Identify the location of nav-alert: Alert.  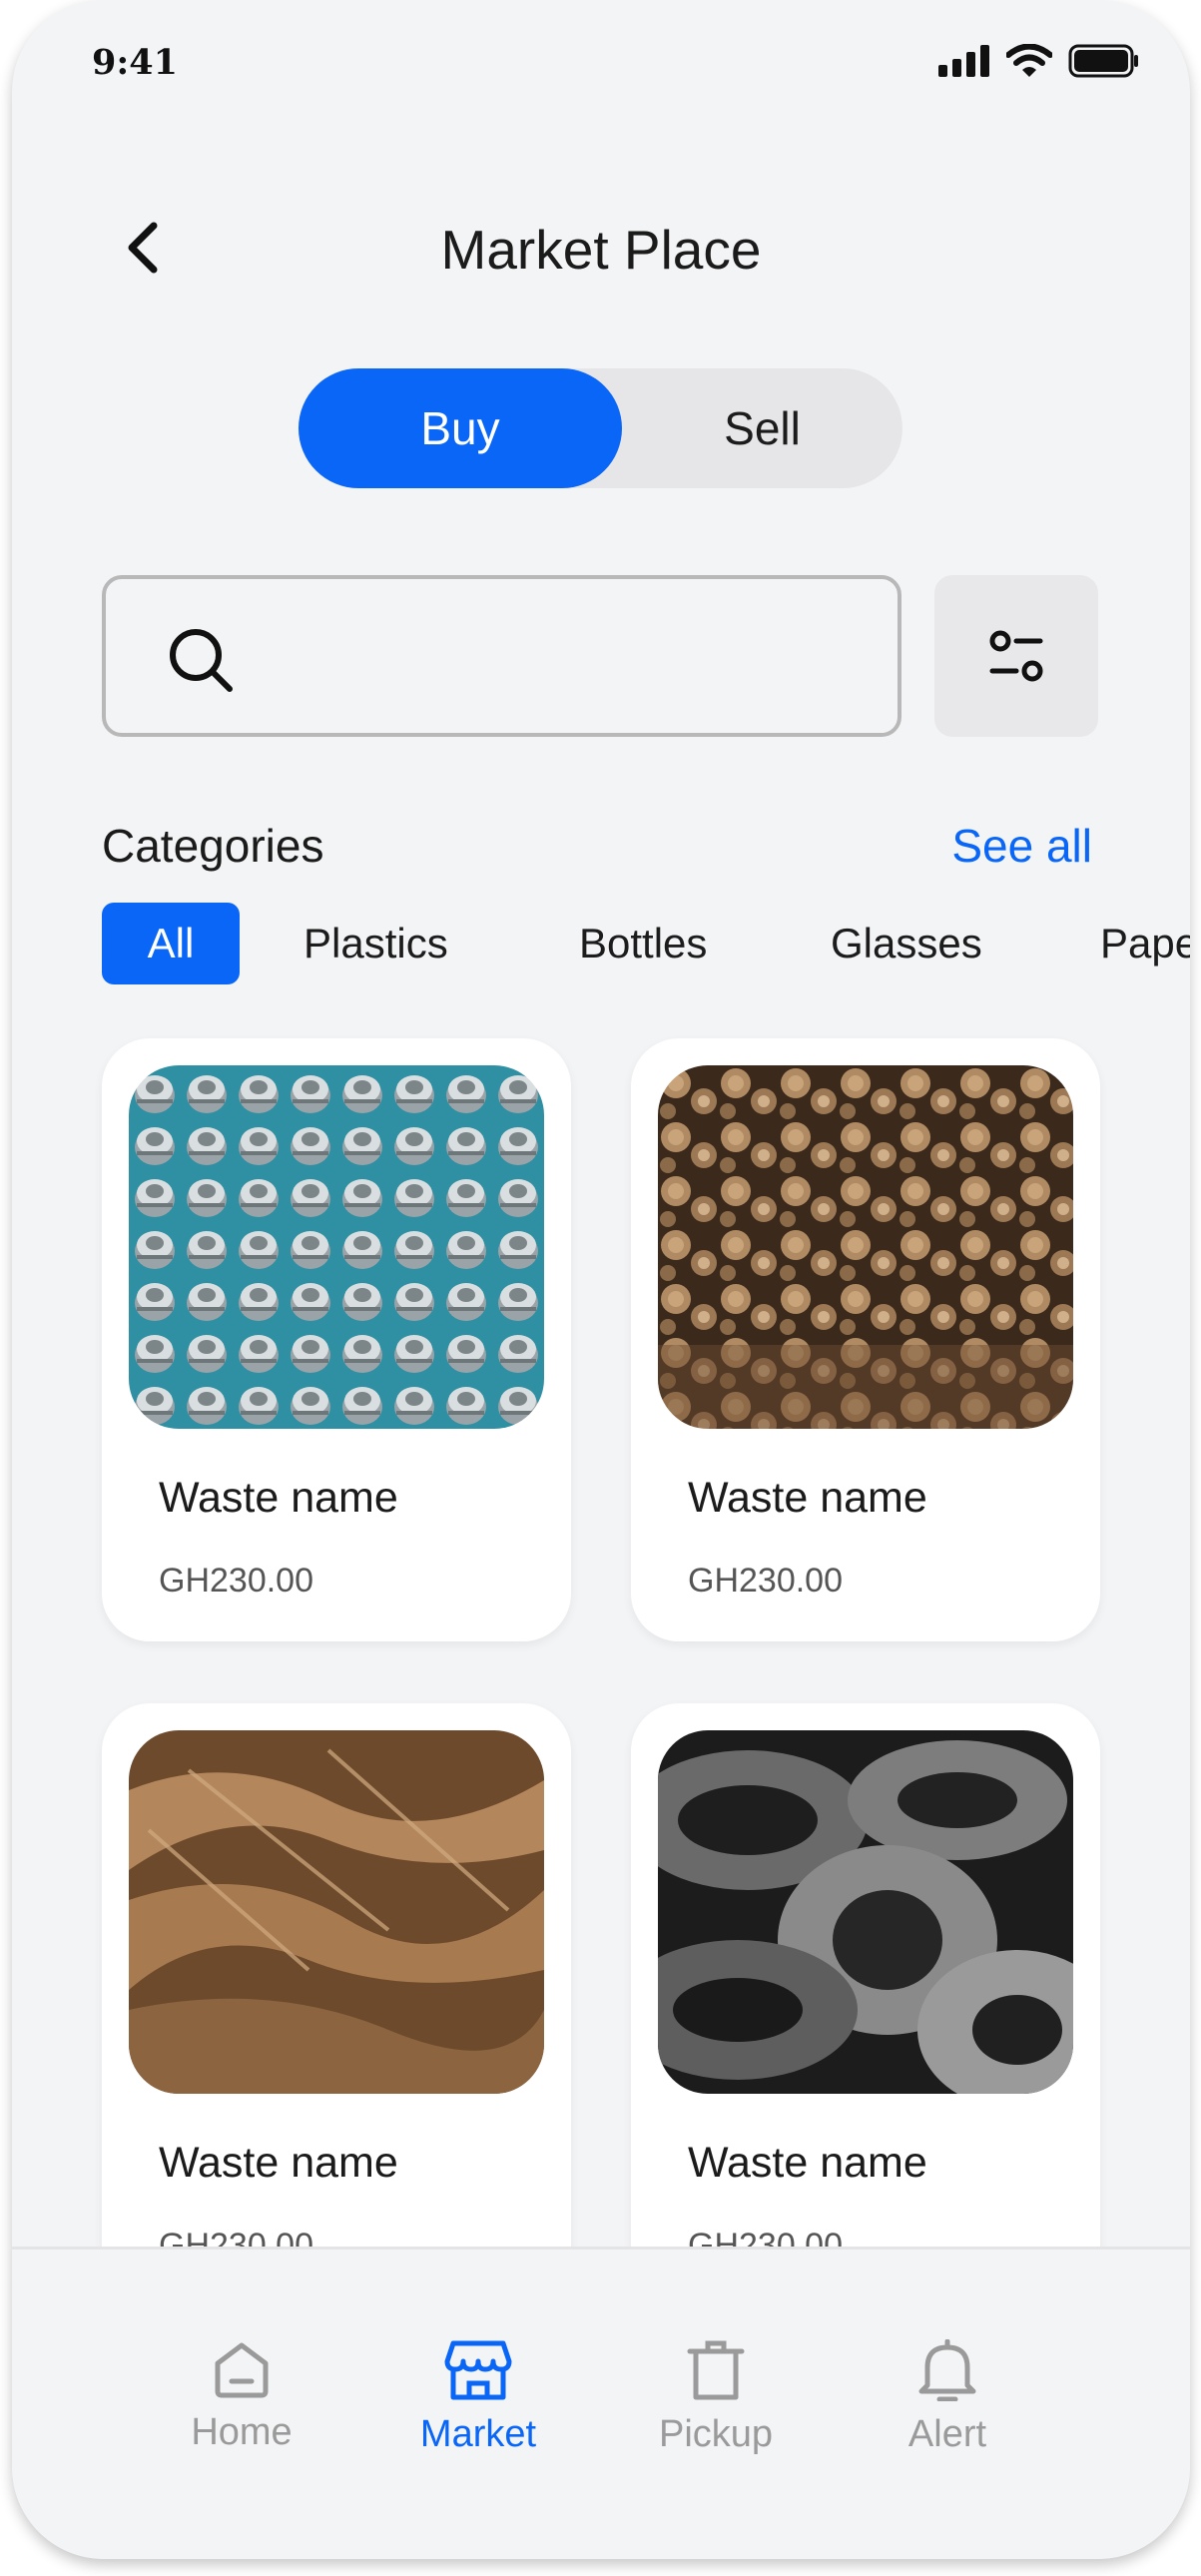
(947, 2397).